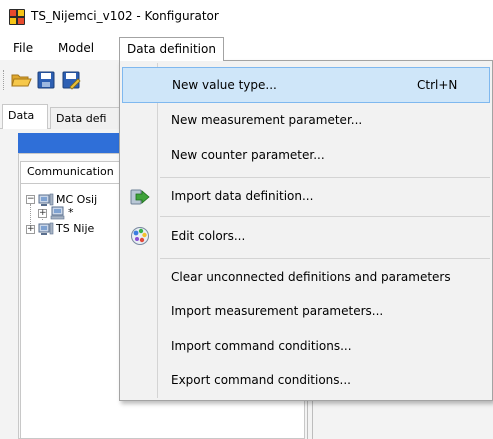 The width and height of the screenshot is (493, 439). Describe the element at coordinates (30, 199) in the screenshot. I see `collapse-icon: −` at that location.